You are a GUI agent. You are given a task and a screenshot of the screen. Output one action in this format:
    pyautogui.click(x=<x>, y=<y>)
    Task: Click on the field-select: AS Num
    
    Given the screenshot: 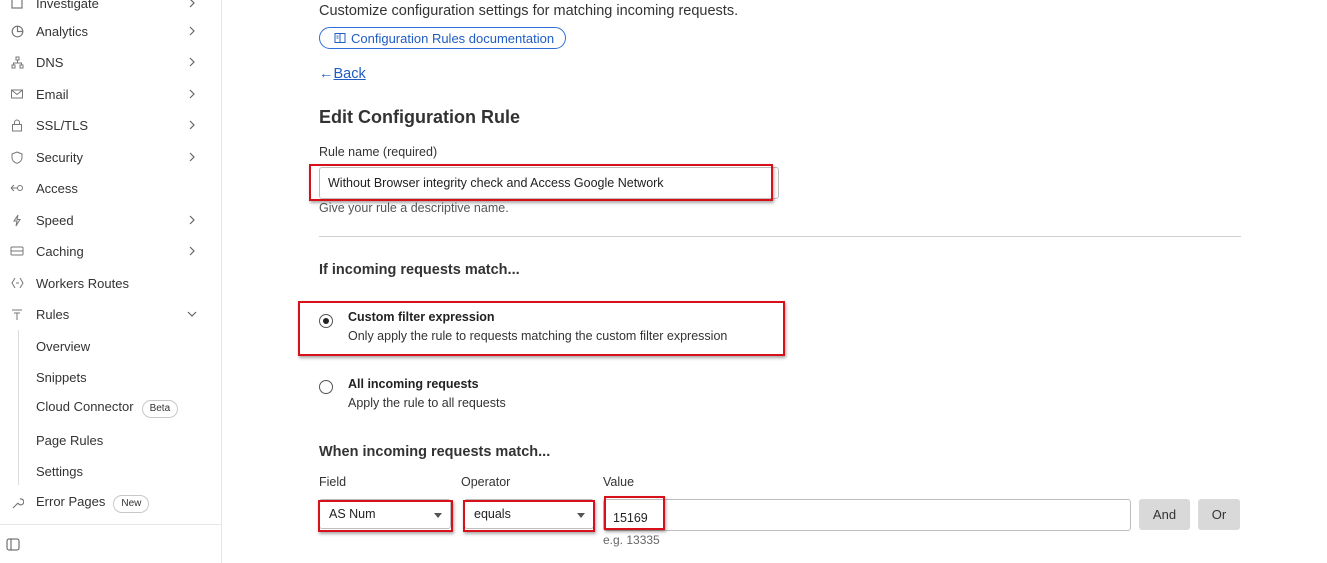 What is the action you would take?
    pyautogui.click(x=385, y=514)
    